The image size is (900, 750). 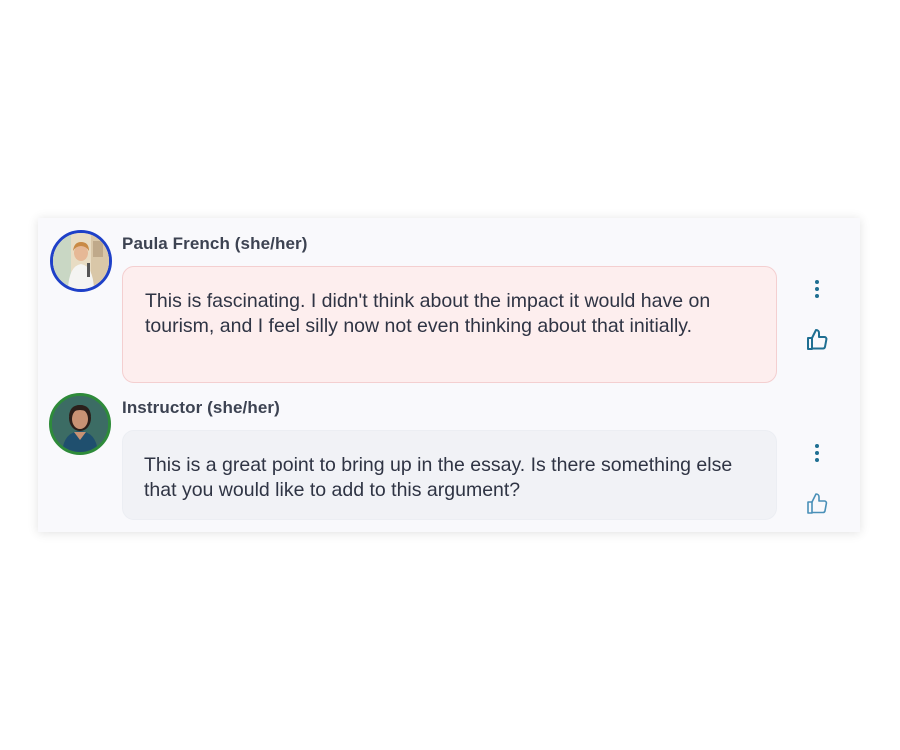 I want to click on comment-author: Instructor (she/her), so click(x=201, y=407).